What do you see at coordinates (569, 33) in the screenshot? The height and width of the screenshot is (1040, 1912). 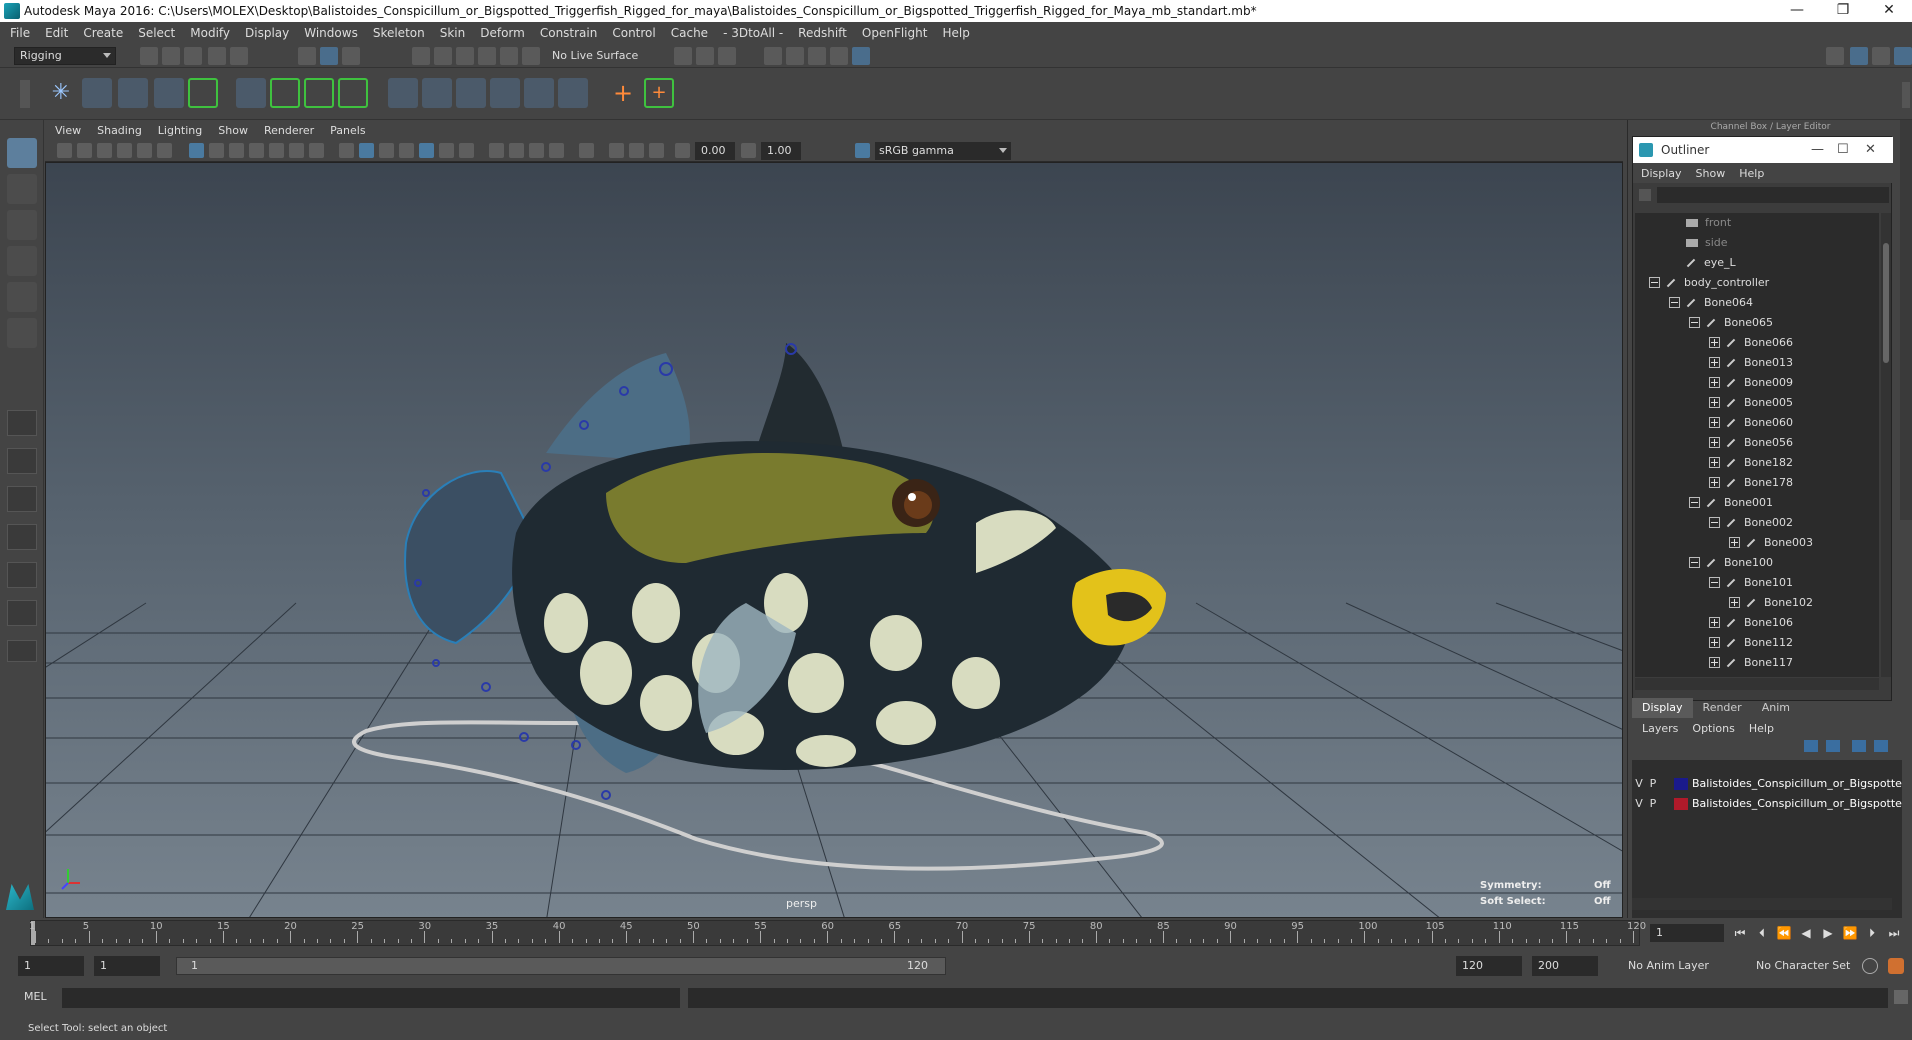 I see `menu-constrain: Constrain` at bounding box center [569, 33].